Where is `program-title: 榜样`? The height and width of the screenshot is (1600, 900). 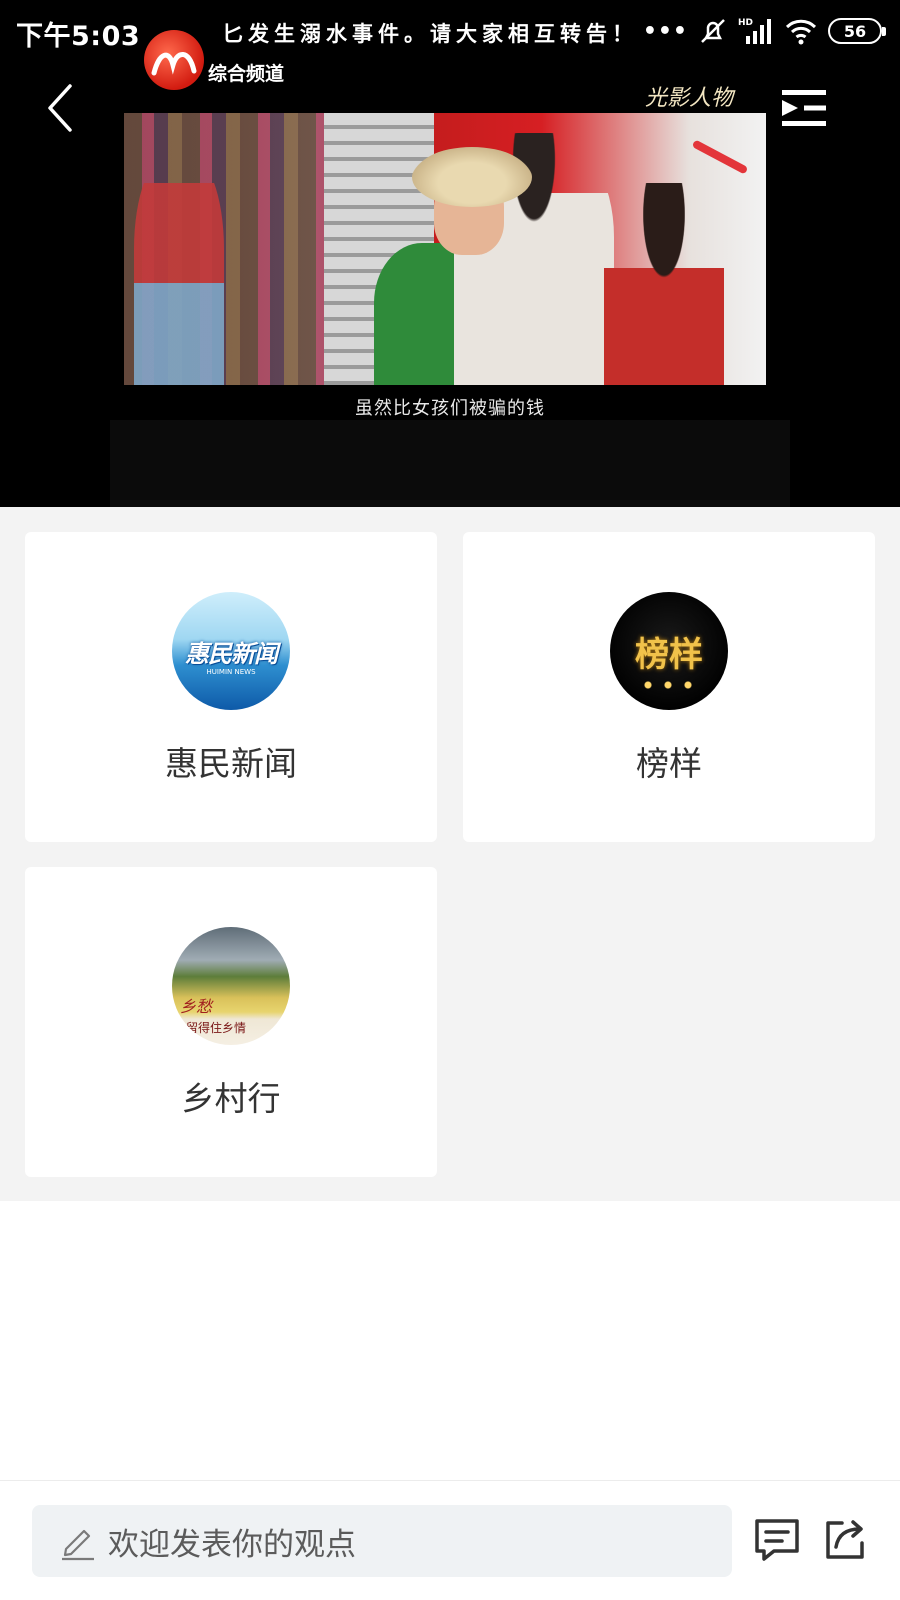 program-title: 榜样 is located at coordinates (669, 763).